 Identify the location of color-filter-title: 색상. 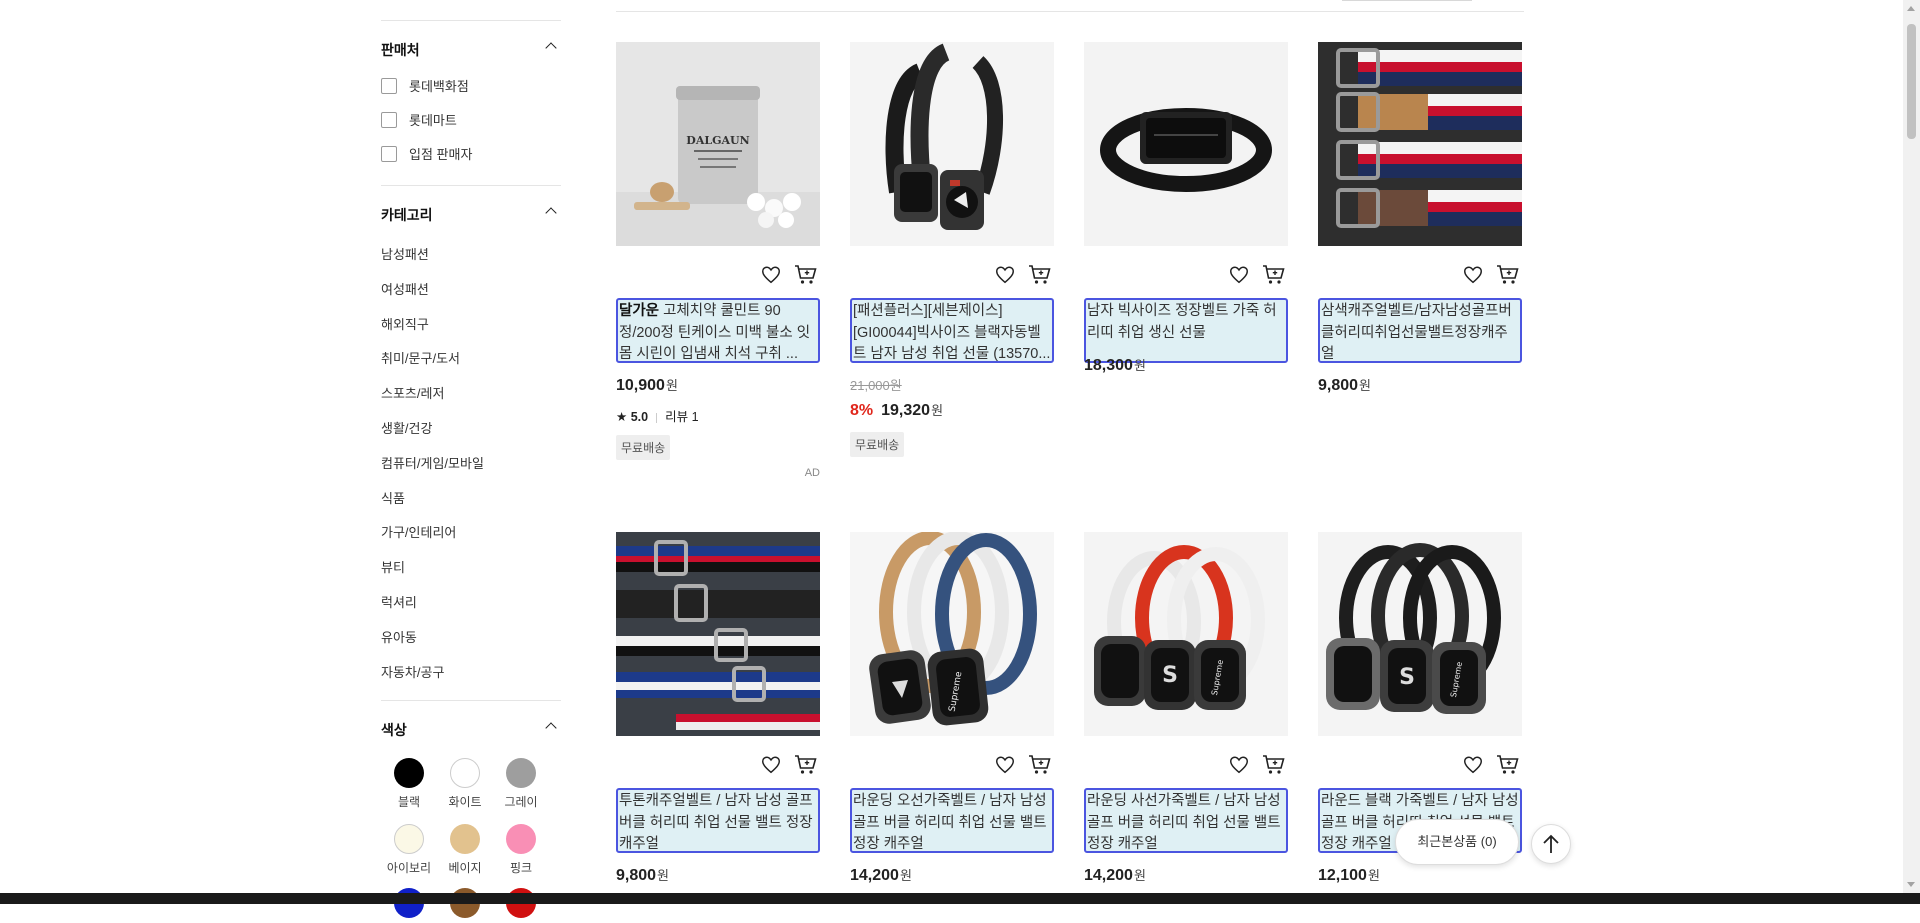
(394, 730).